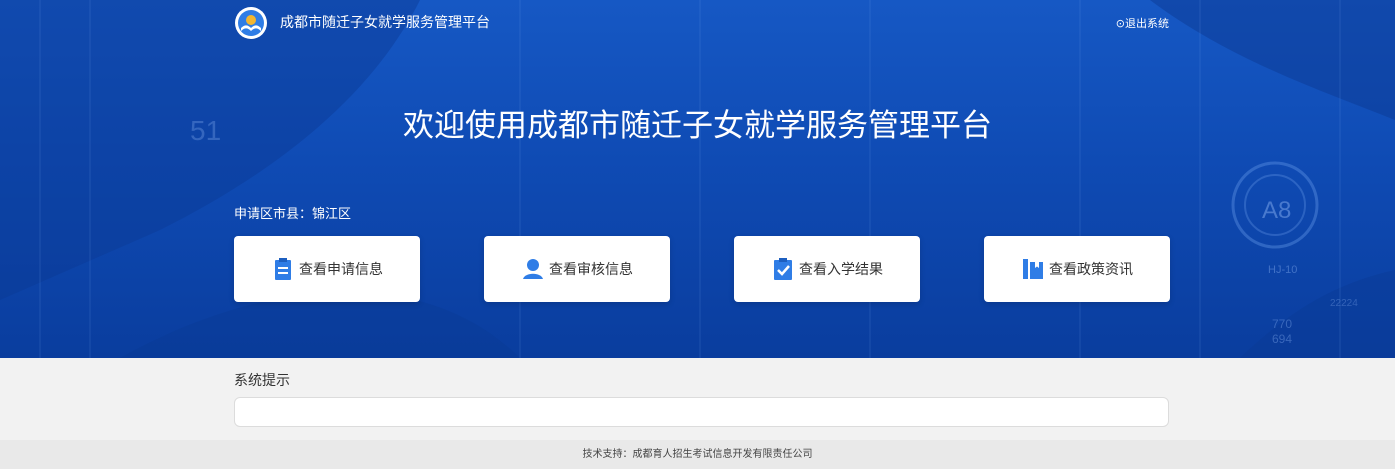  I want to click on district-info: 申请区市县：锦江区, so click(292, 215).